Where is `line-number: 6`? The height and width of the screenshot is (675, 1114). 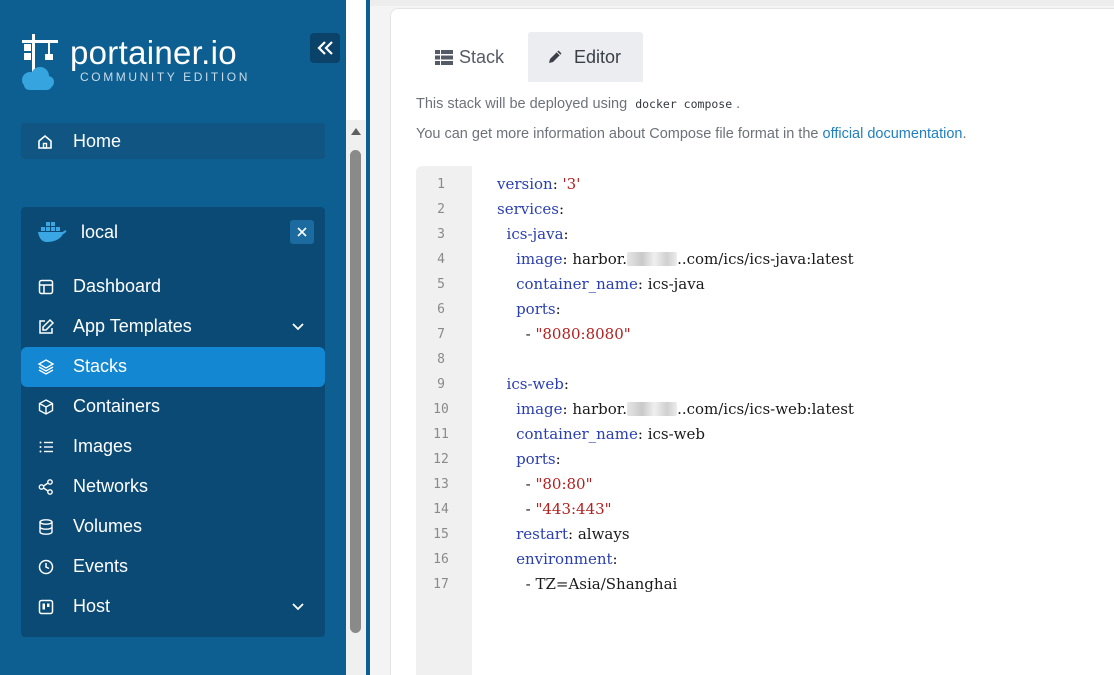
line-number: 6 is located at coordinates (441, 309).